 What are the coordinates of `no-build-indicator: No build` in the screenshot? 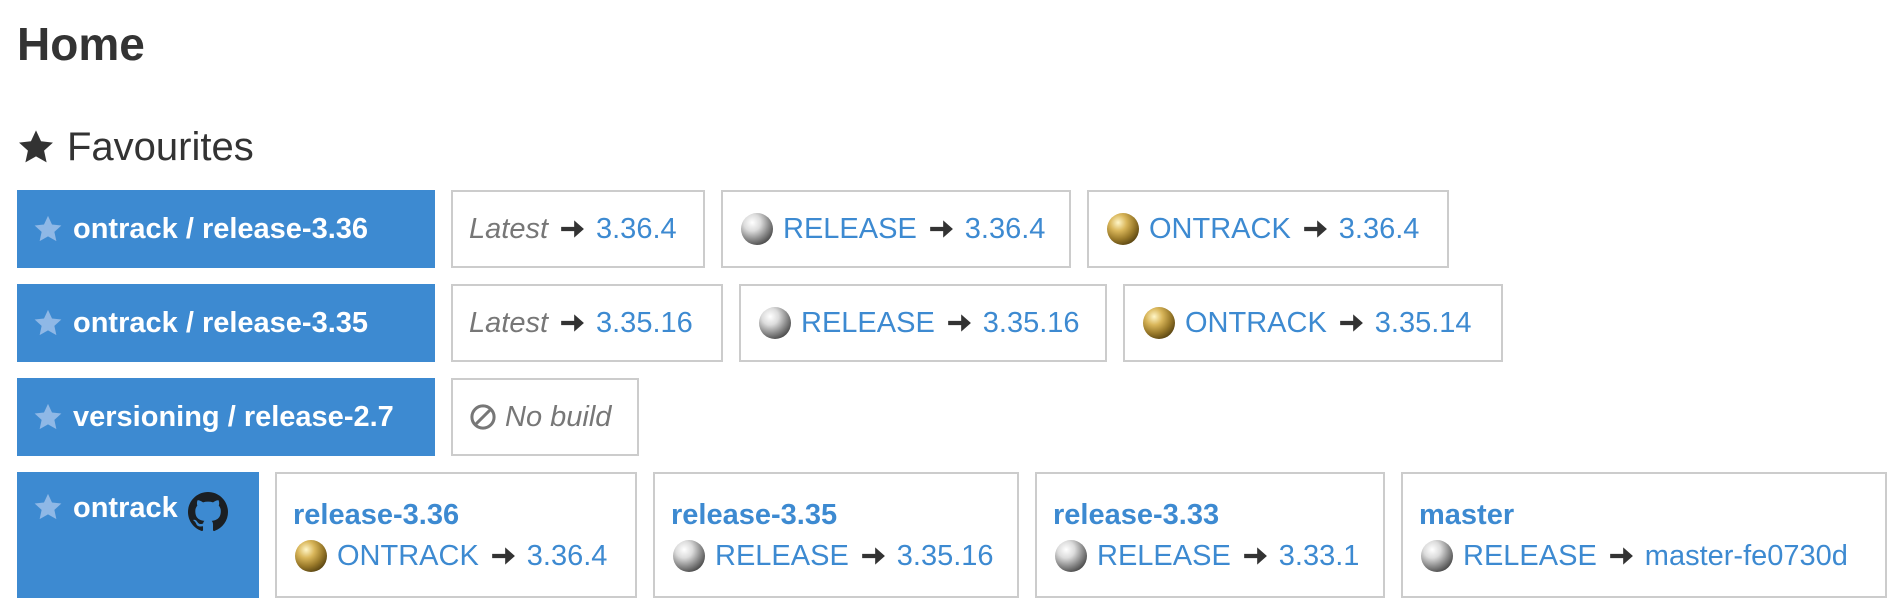 It's located at (545, 417).